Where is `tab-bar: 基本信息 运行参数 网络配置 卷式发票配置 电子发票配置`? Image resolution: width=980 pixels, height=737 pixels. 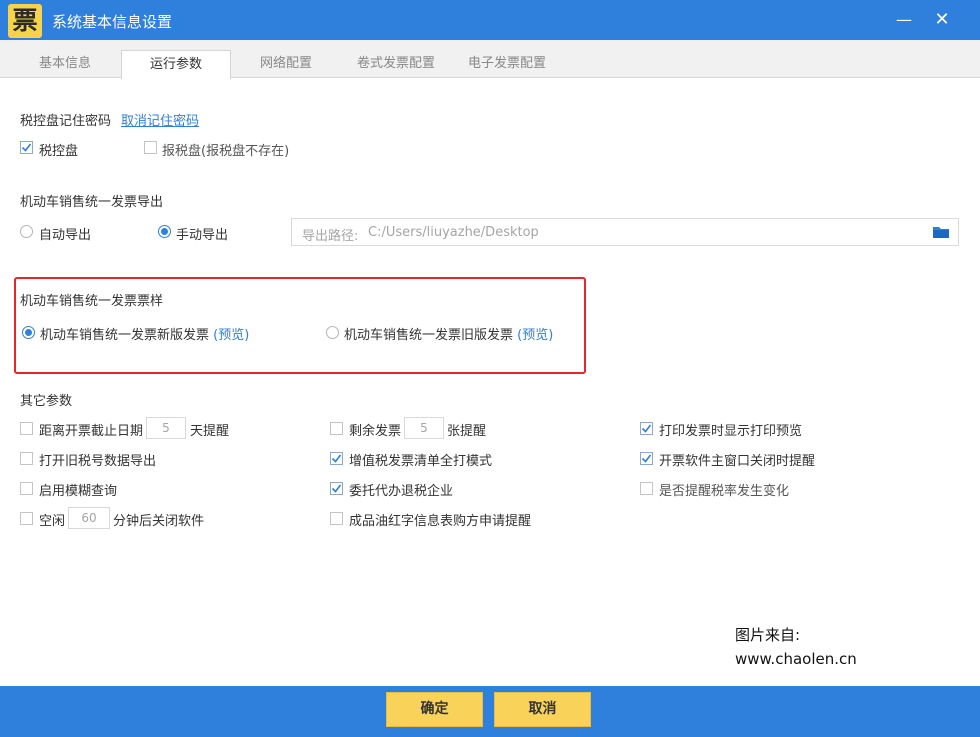
tab-bar: 基本信息 运行参数 网络配置 卷式发票配置 电子发票配置 is located at coordinates (490, 59).